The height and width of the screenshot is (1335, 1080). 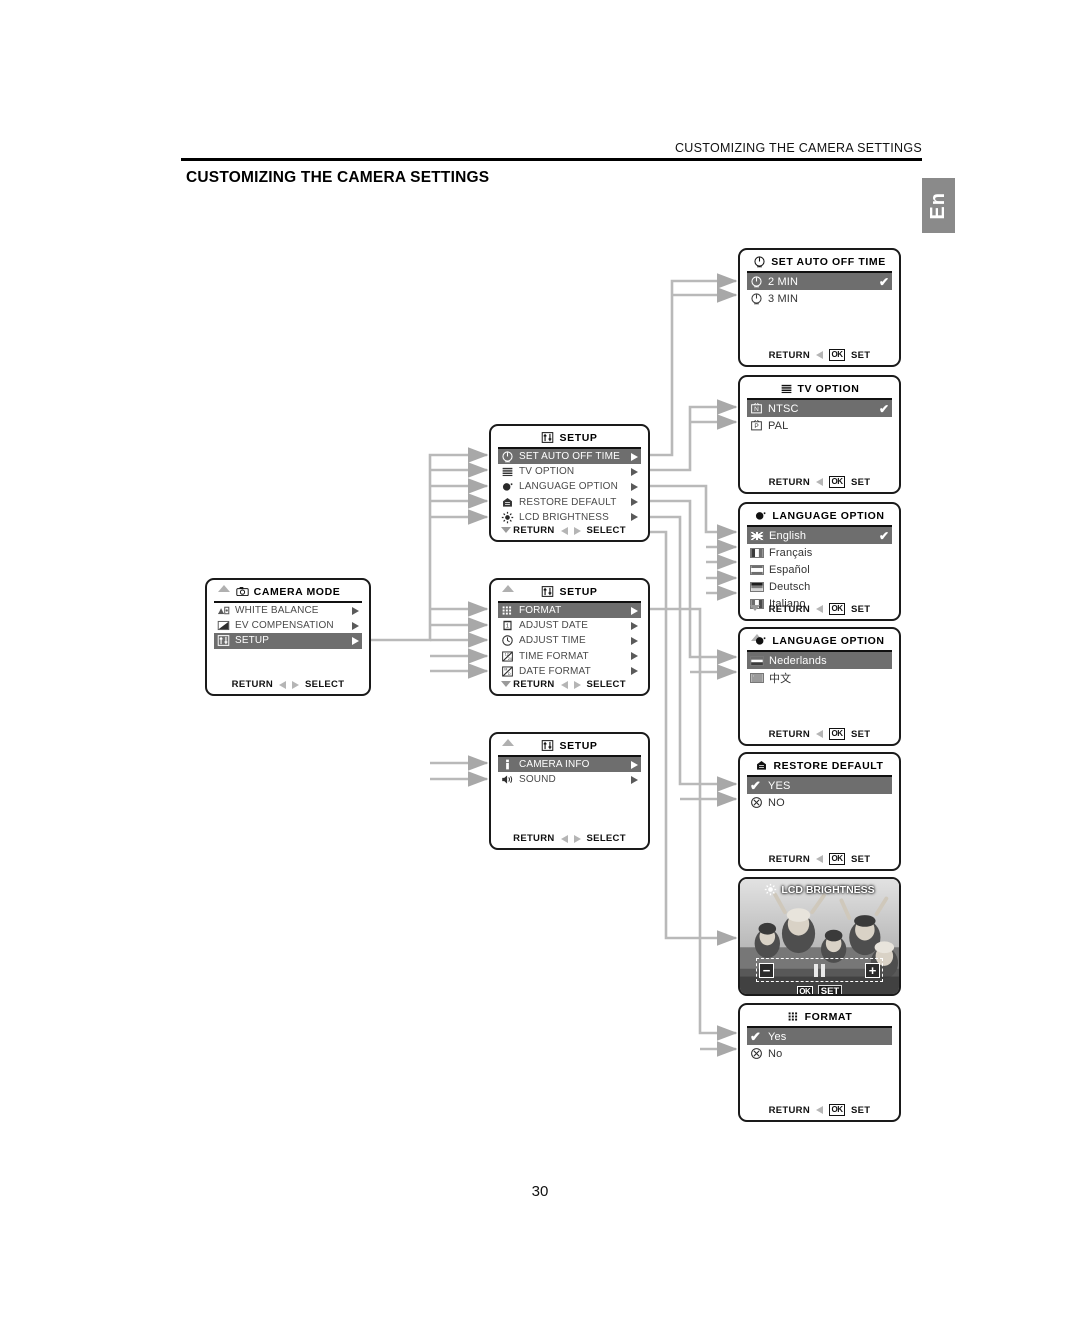 I want to click on option-espanol: Español, so click(x=819, y=569).